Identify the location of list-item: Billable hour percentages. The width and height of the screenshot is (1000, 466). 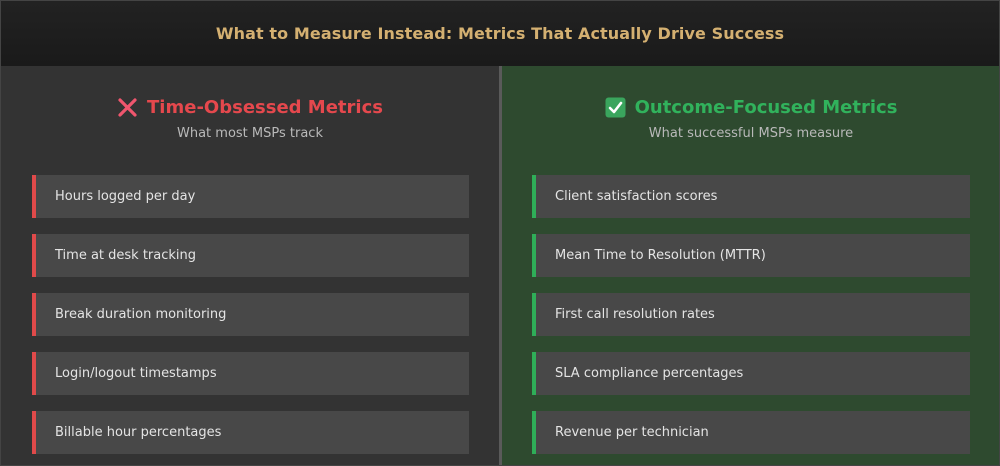
(250, 432).